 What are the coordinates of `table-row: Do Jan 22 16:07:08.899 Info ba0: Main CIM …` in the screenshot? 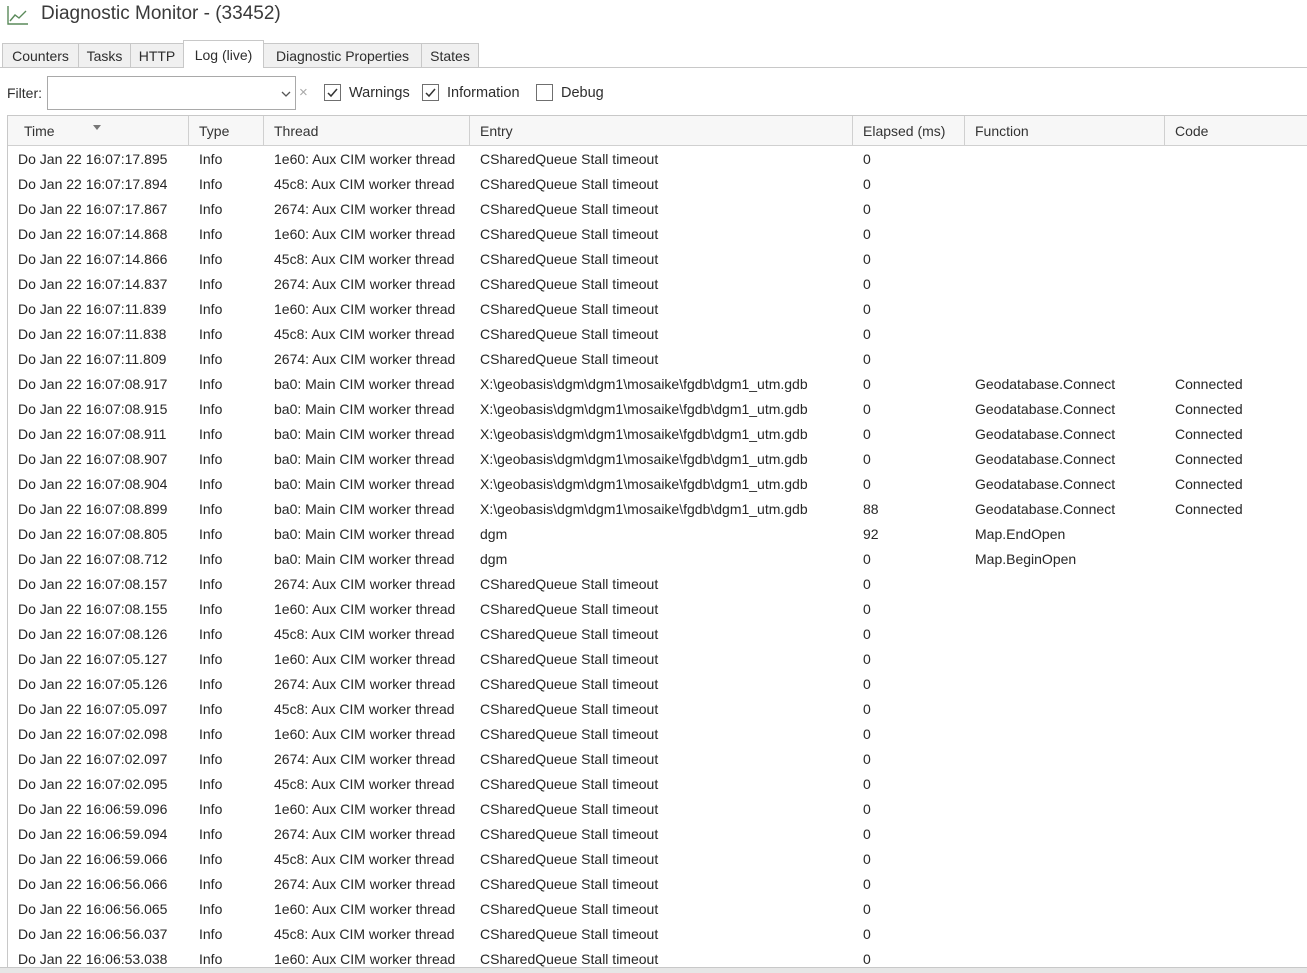 It's located at (657, 509).